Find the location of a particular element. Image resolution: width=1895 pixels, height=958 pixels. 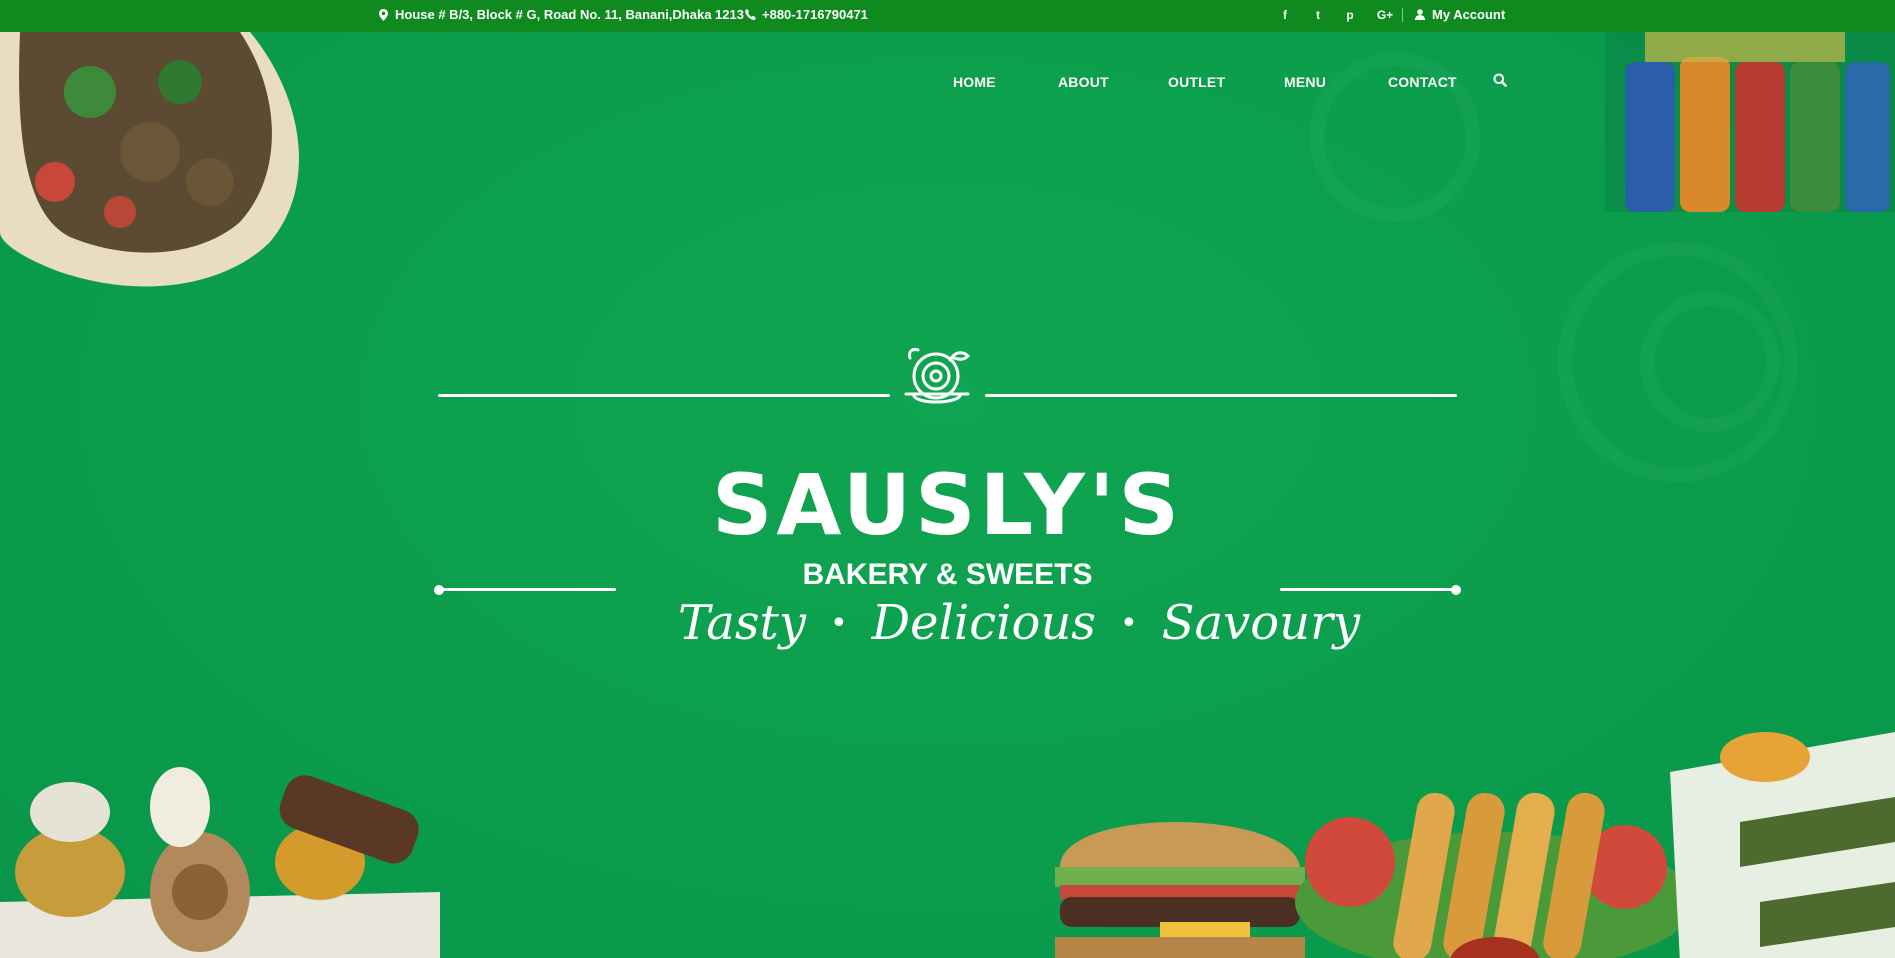

brand-title: SAUSLY'S is located at coordinates (947, 505).